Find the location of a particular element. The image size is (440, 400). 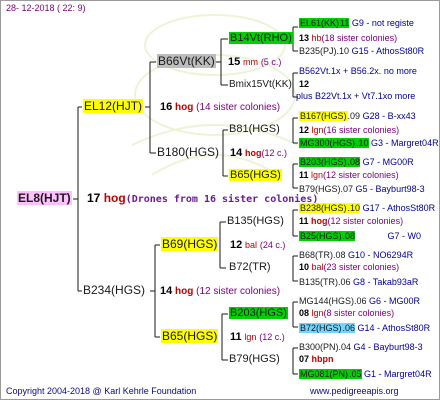

gen1-name-2: B234(HGS) is located at coordinates (114, 290).